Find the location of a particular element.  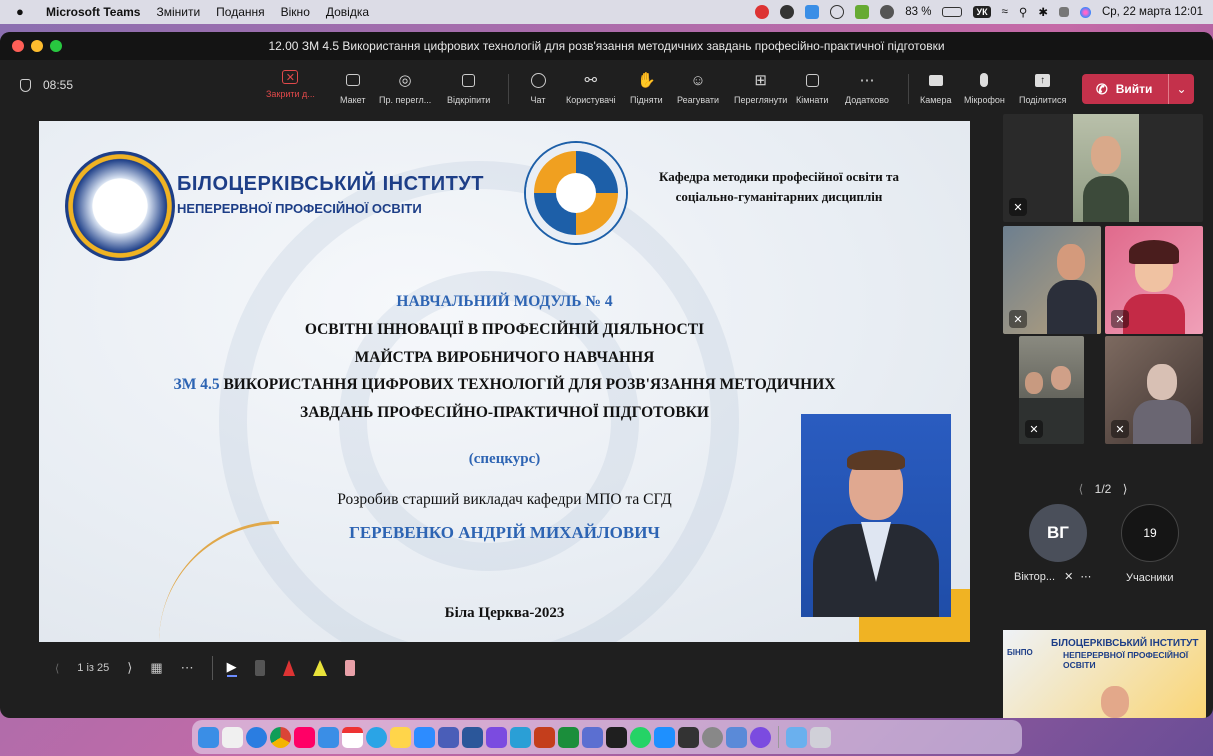

powerpoint-icon is located at coordinates (544, 737).